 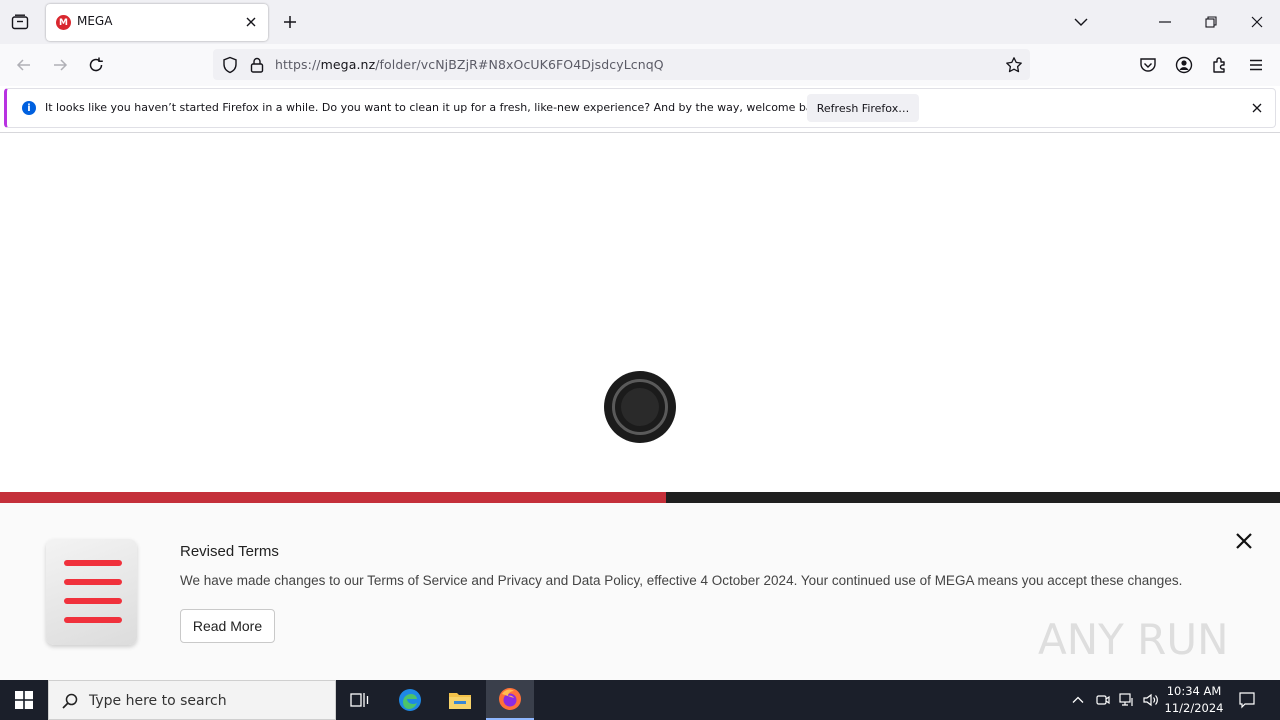 I want to click on search-icon, so click(x=70, y=701).